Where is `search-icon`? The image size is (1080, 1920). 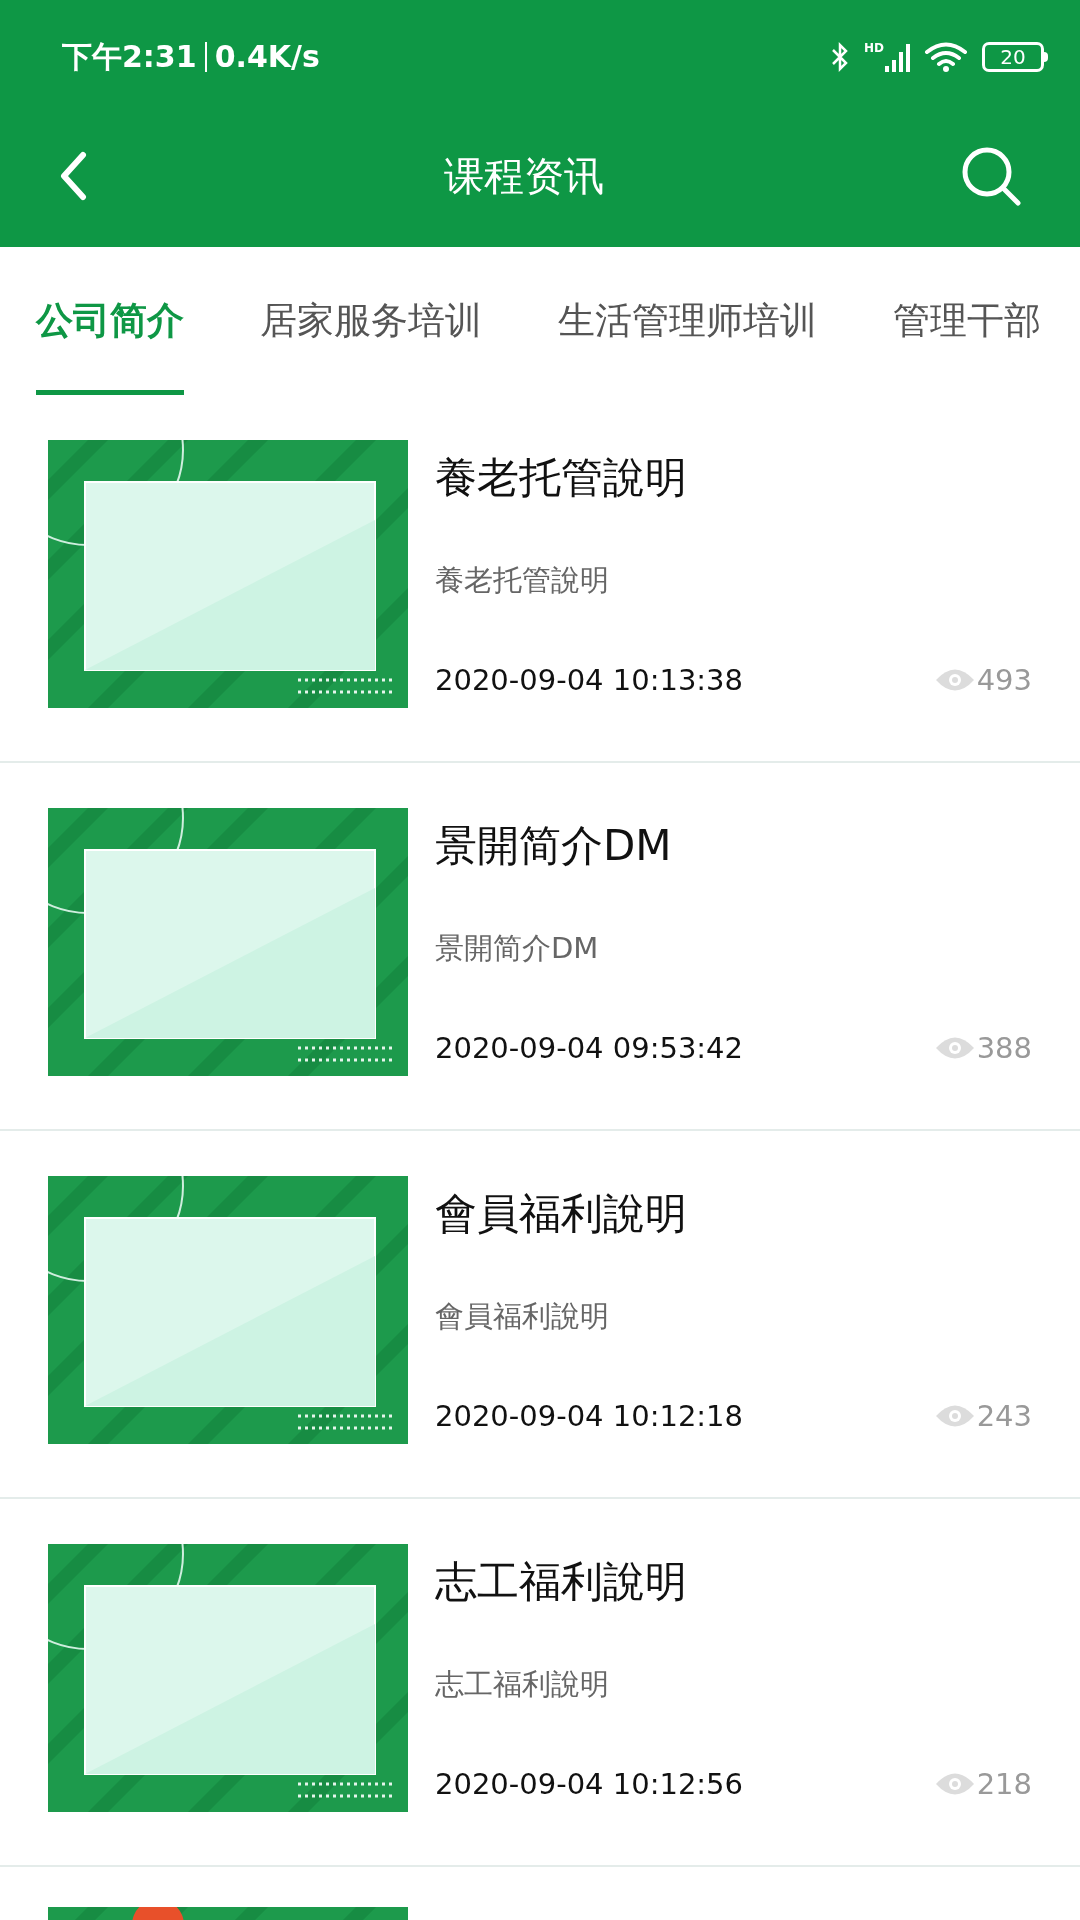
search-icon is located at coordinates (991, 176).